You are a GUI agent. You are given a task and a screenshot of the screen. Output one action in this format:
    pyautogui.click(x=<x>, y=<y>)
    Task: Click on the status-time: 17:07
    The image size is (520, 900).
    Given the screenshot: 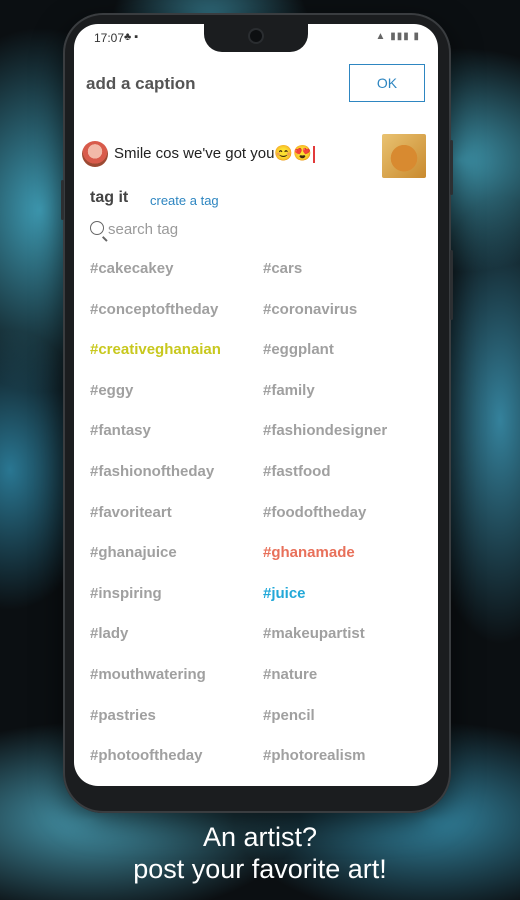 What is the action you would take?
    pyautogui.click(x=109, y=38)
    